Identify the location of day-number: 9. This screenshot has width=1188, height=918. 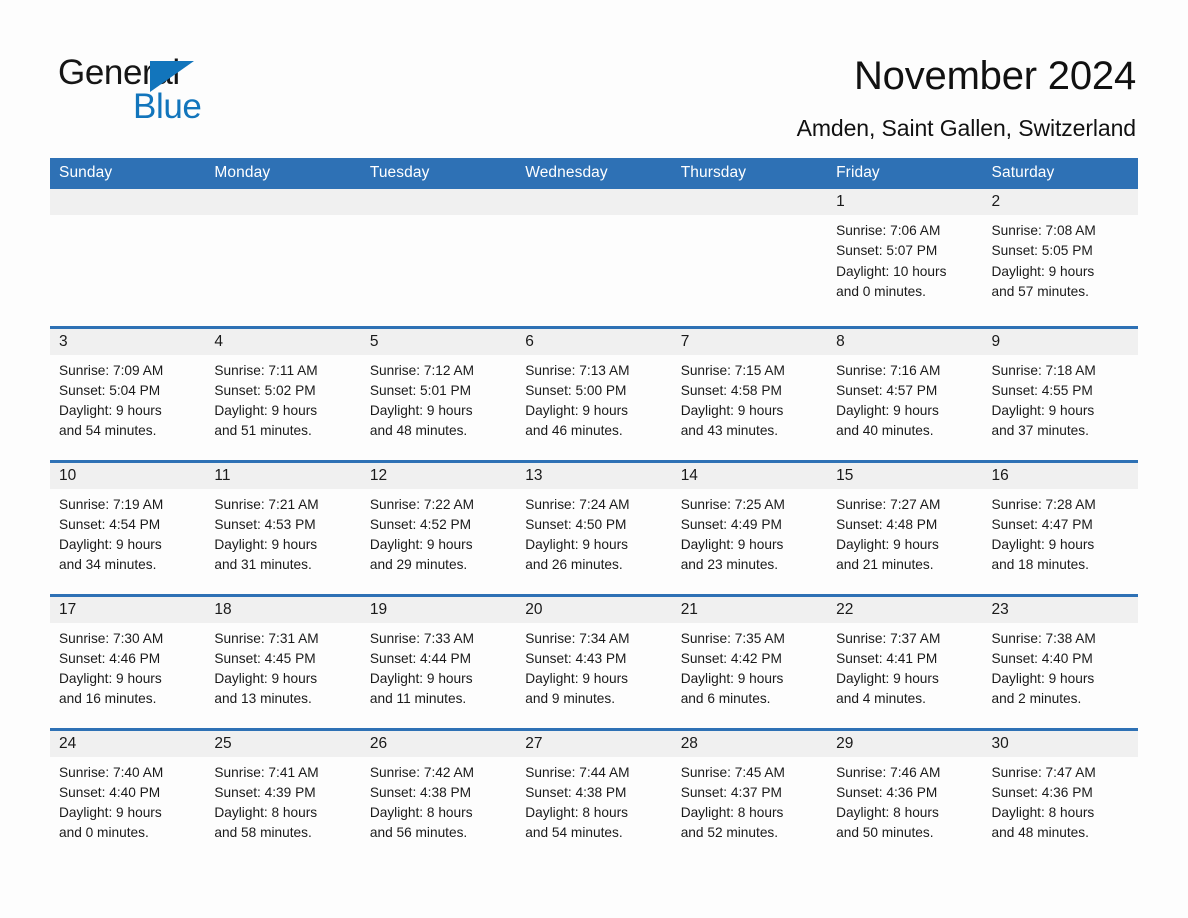
(1060, 341).